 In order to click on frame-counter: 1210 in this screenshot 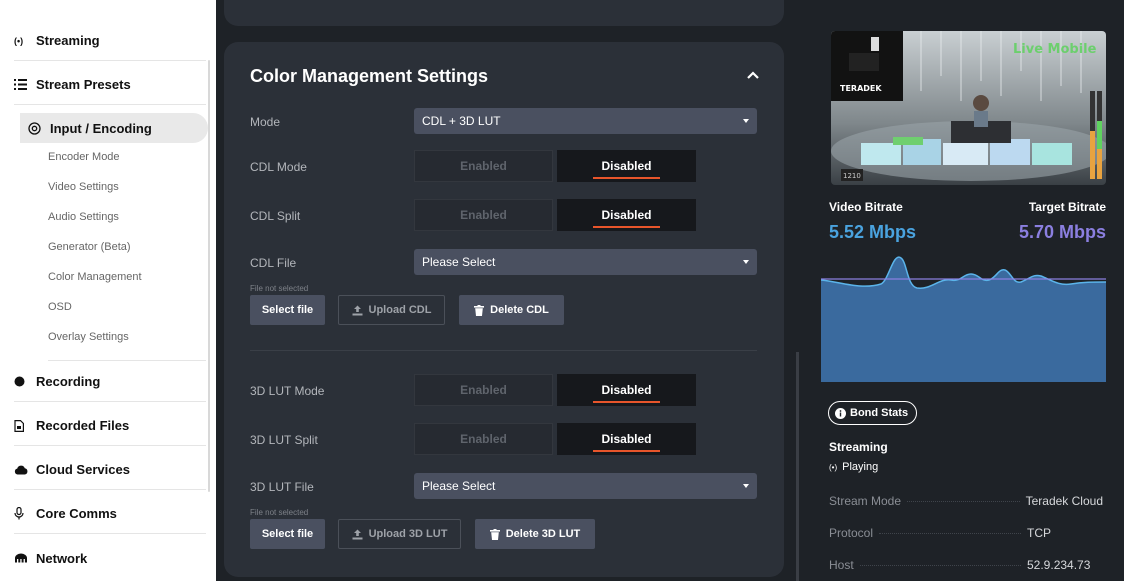, I will do `click(852, 176)`.